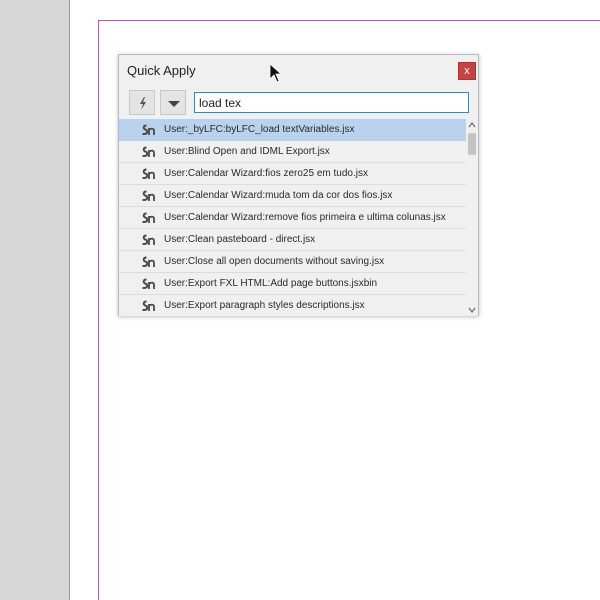 The height and width of the screenshot is (600, 600). I want to click on scroll-up-arrow-icon, so click(472, 125).